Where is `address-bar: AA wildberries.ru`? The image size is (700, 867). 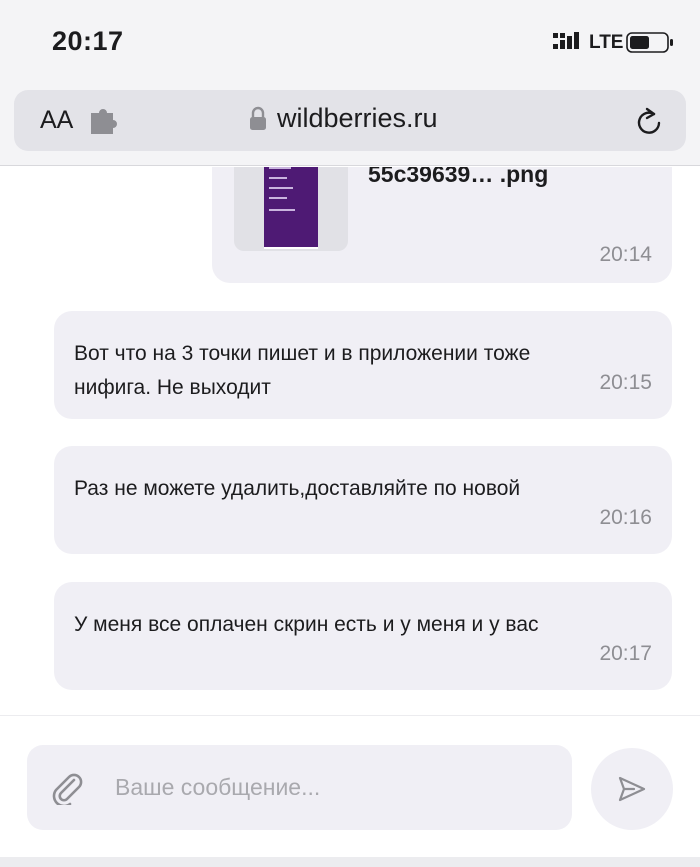
address-bar: AA wildberries.ru is located at coordinates (350, 120).